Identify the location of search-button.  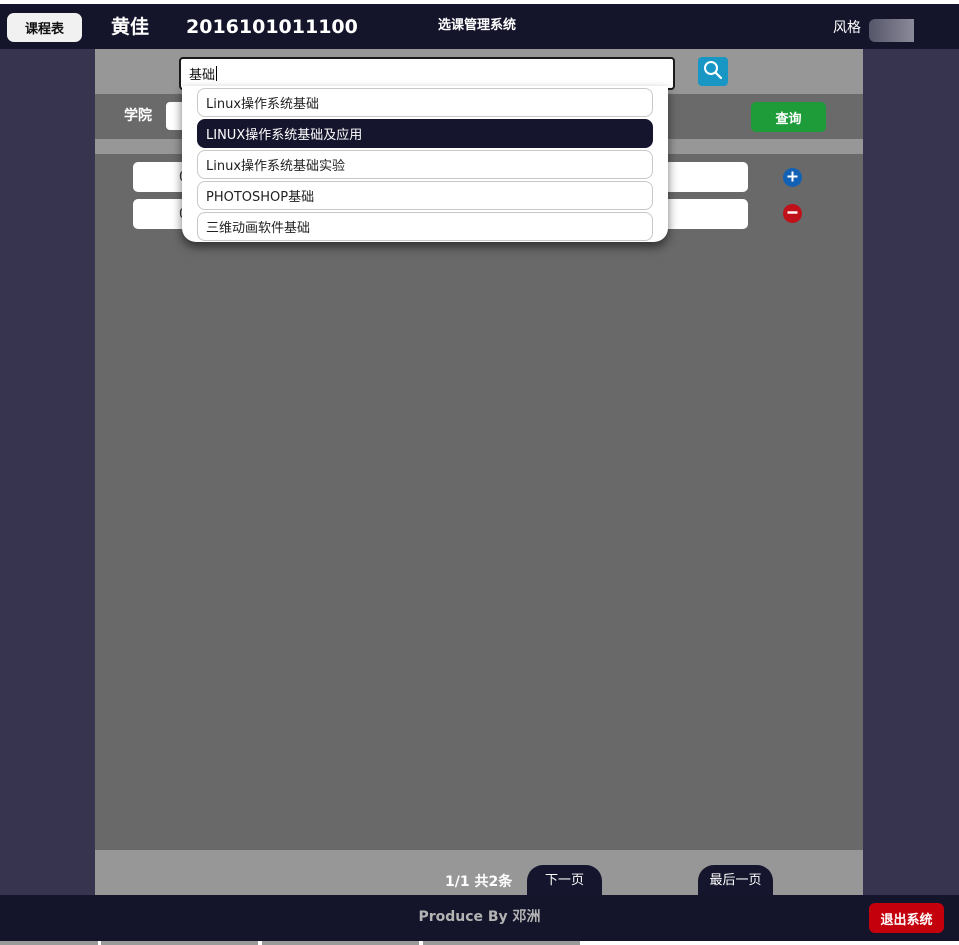
(713, 71).